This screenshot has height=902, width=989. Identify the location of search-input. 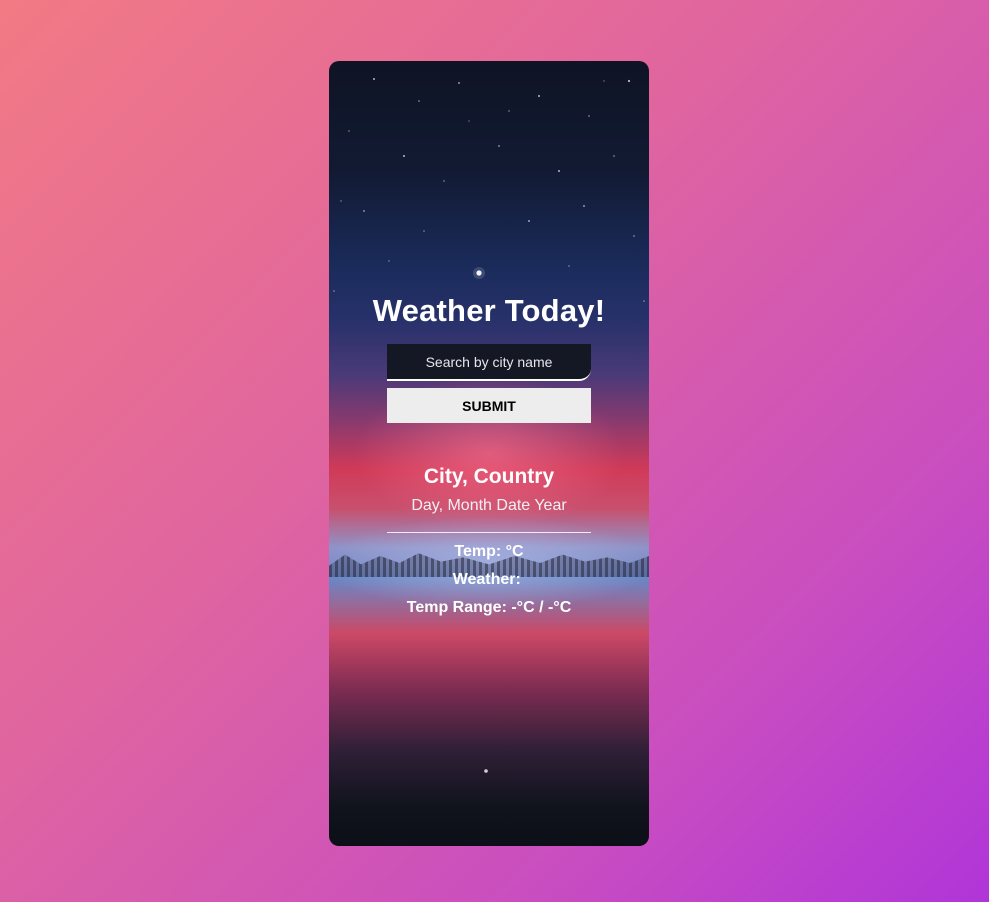
(489, 362).